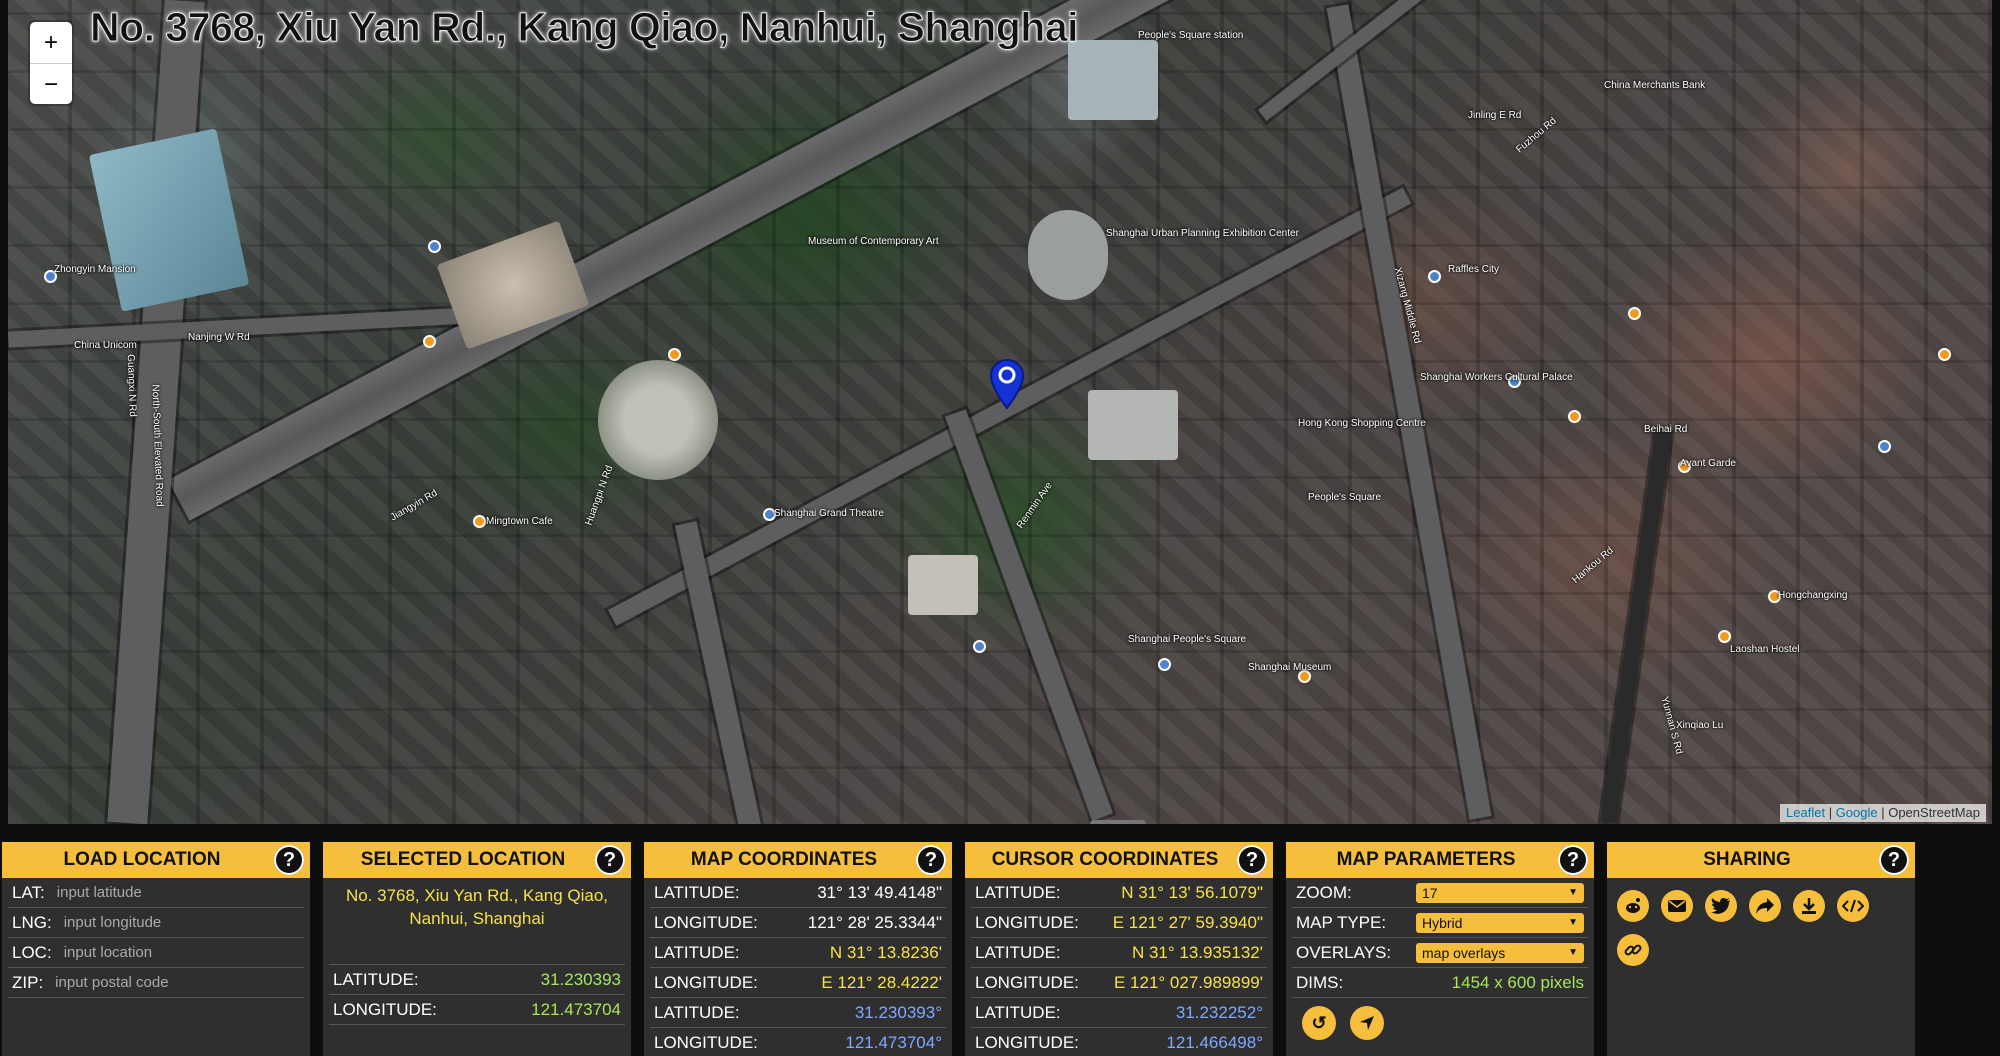 Image resolution: width=2000 pixels, height=1056 pixels. What do you see at coordinates (1219, 1012) in the screenshot?
I see `decimal-latitude: 31.232252°` at bounding box center [1219, 1012].